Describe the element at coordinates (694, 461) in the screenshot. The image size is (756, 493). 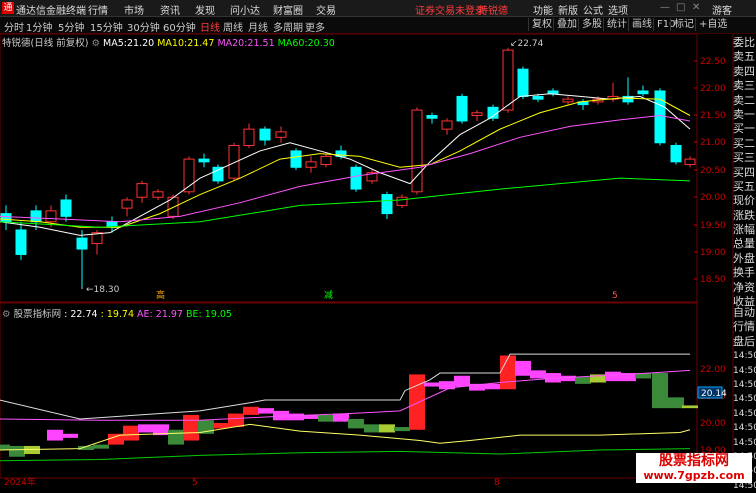
I see `watermark-line1: 股票指标网` at that location.